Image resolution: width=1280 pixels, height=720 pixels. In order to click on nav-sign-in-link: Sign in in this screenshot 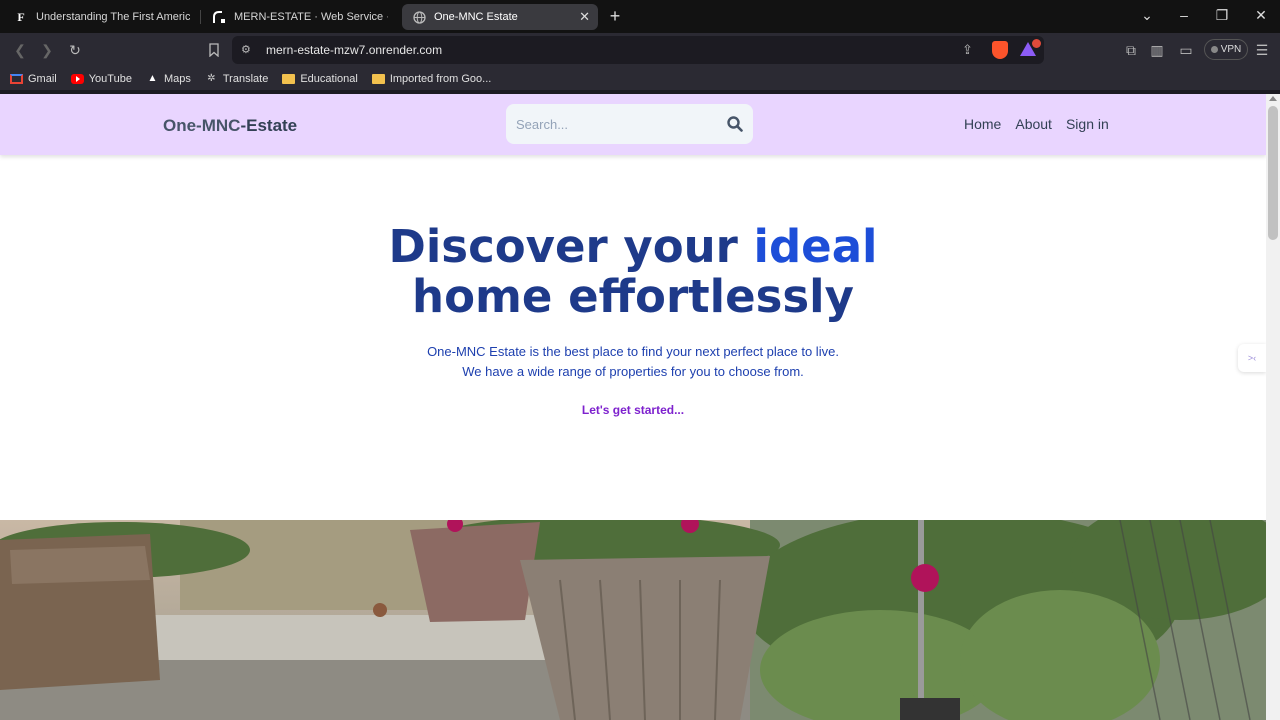, I will do `click(1087, 124)`.